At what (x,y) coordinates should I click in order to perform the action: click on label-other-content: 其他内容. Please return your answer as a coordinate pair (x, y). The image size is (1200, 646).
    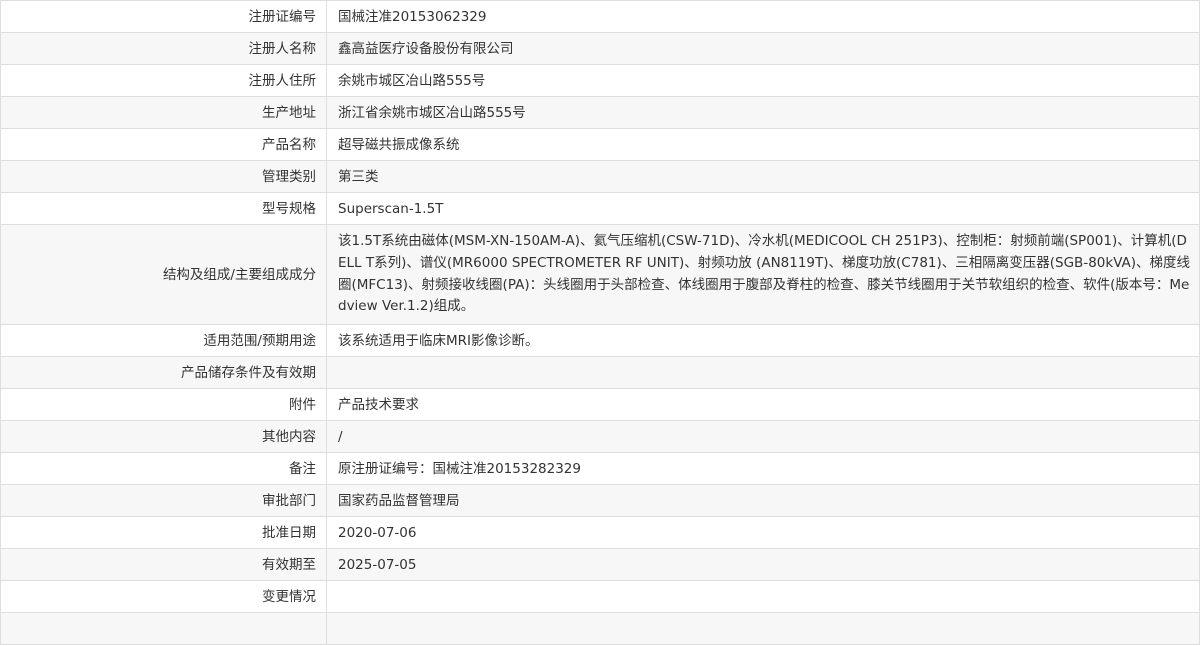
    Looking at the image, I should click on (163, 436).